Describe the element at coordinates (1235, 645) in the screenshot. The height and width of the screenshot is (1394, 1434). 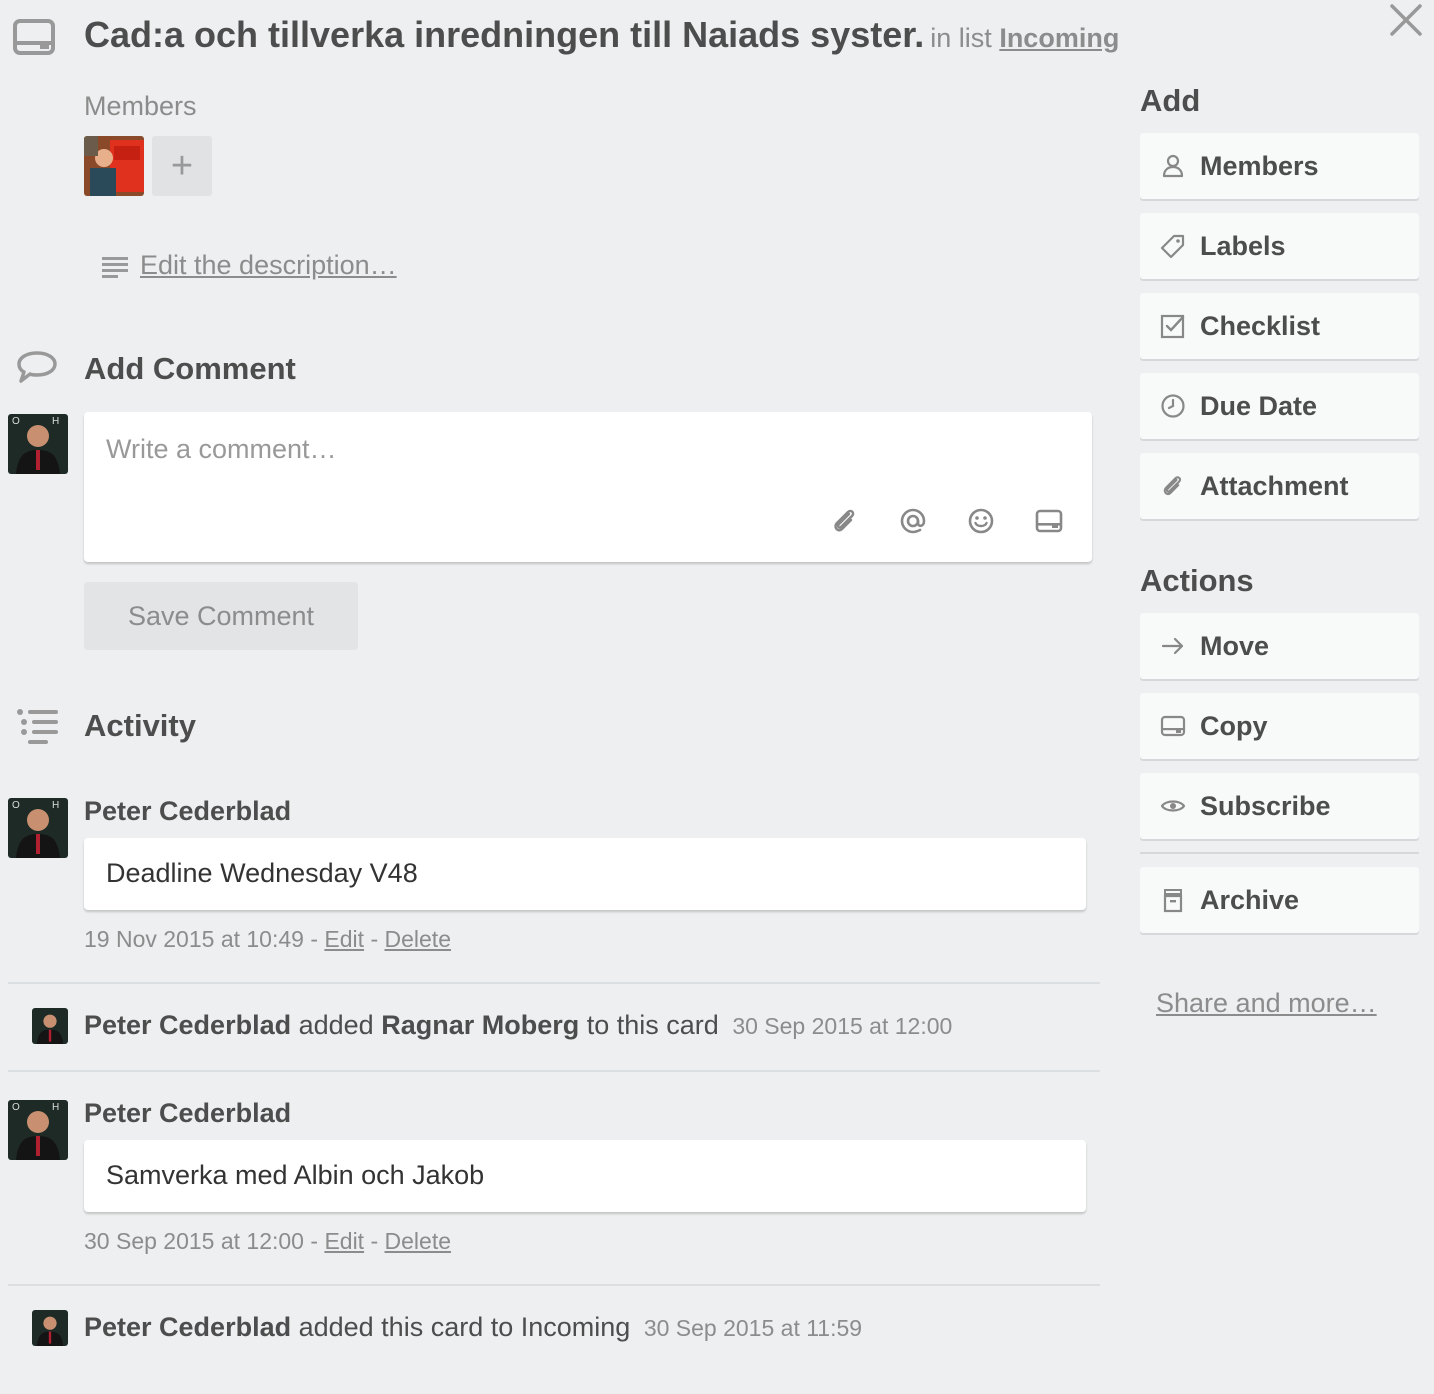
I see `move-button-label: Move` at that location.